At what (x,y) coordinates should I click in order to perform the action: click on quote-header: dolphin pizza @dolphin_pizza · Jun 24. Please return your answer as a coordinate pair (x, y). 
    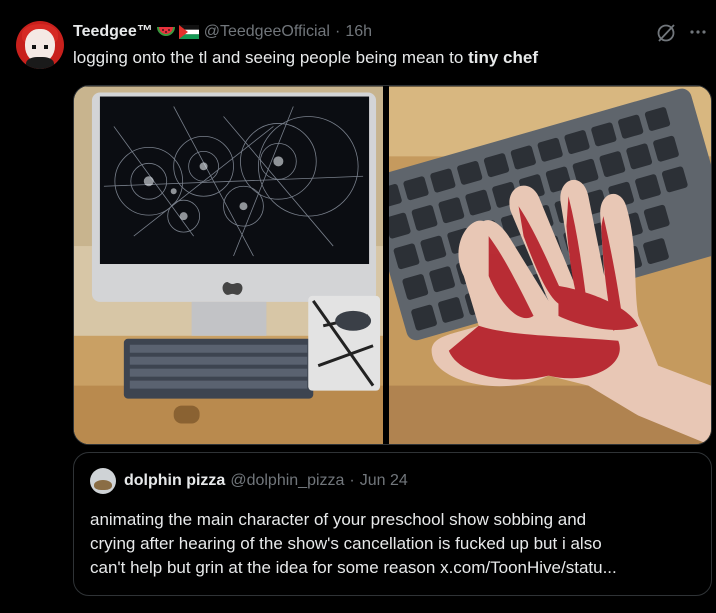
    Looking at the image, I should click on (249, 481).